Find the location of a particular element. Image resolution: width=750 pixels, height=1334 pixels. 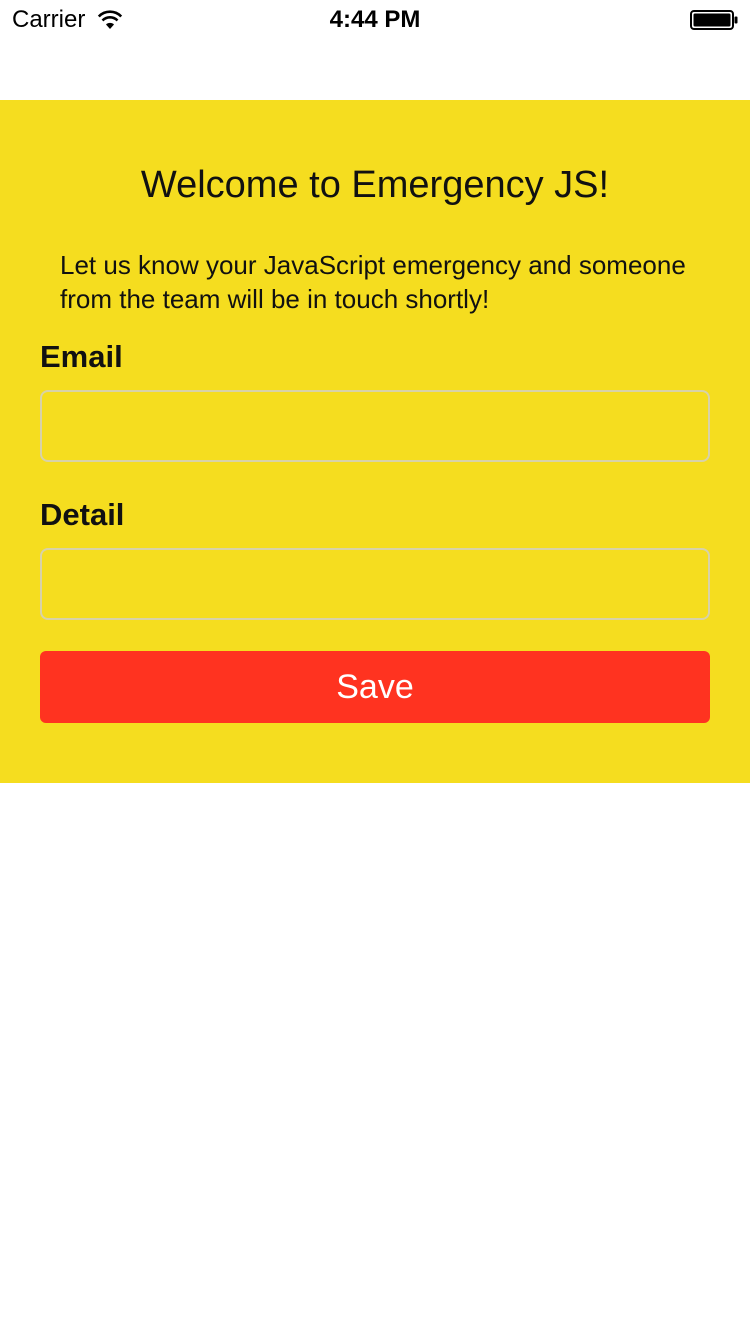

status-bar: Carrier 4:44 PM is located at coordinates (375, 20).